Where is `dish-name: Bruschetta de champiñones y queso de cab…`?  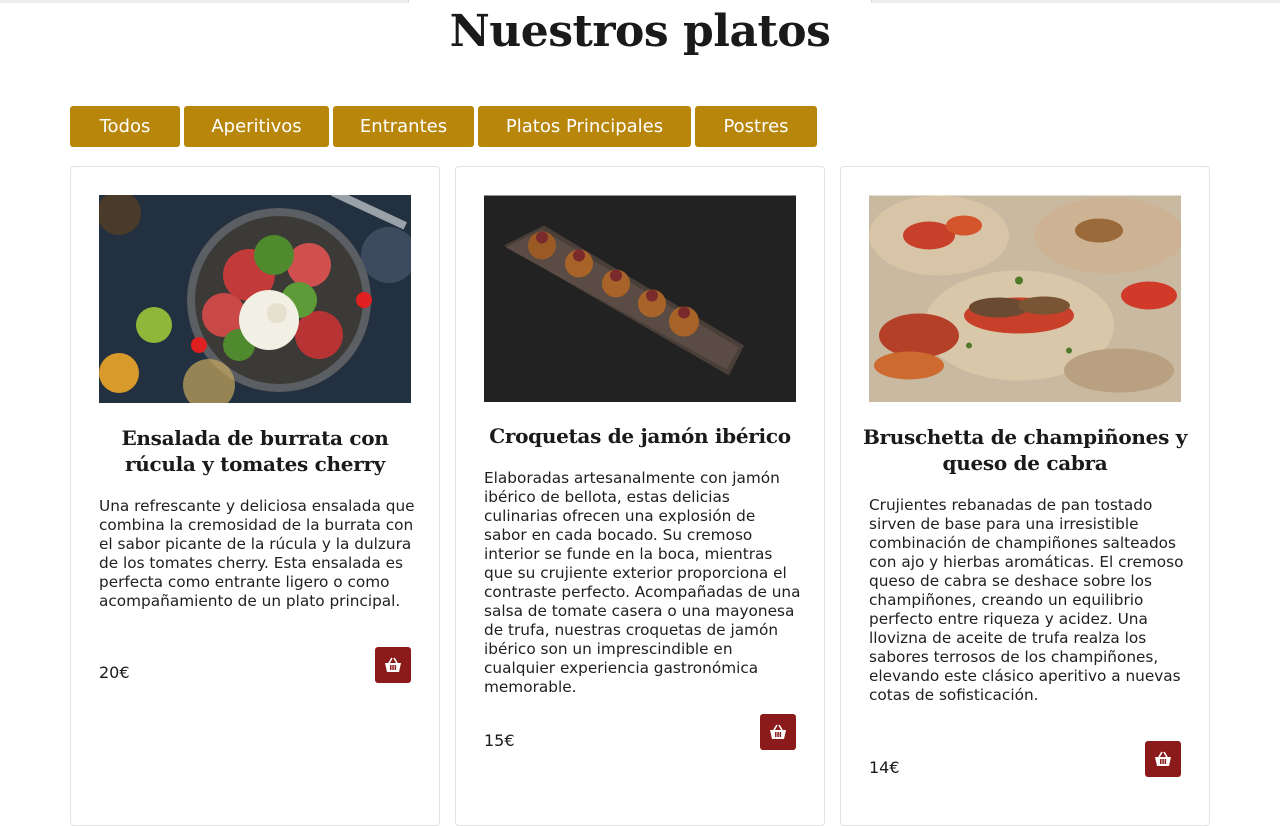 dish-name: Bruschetta de champiñones y queso de cab… is located at coordinates (1025, 450).